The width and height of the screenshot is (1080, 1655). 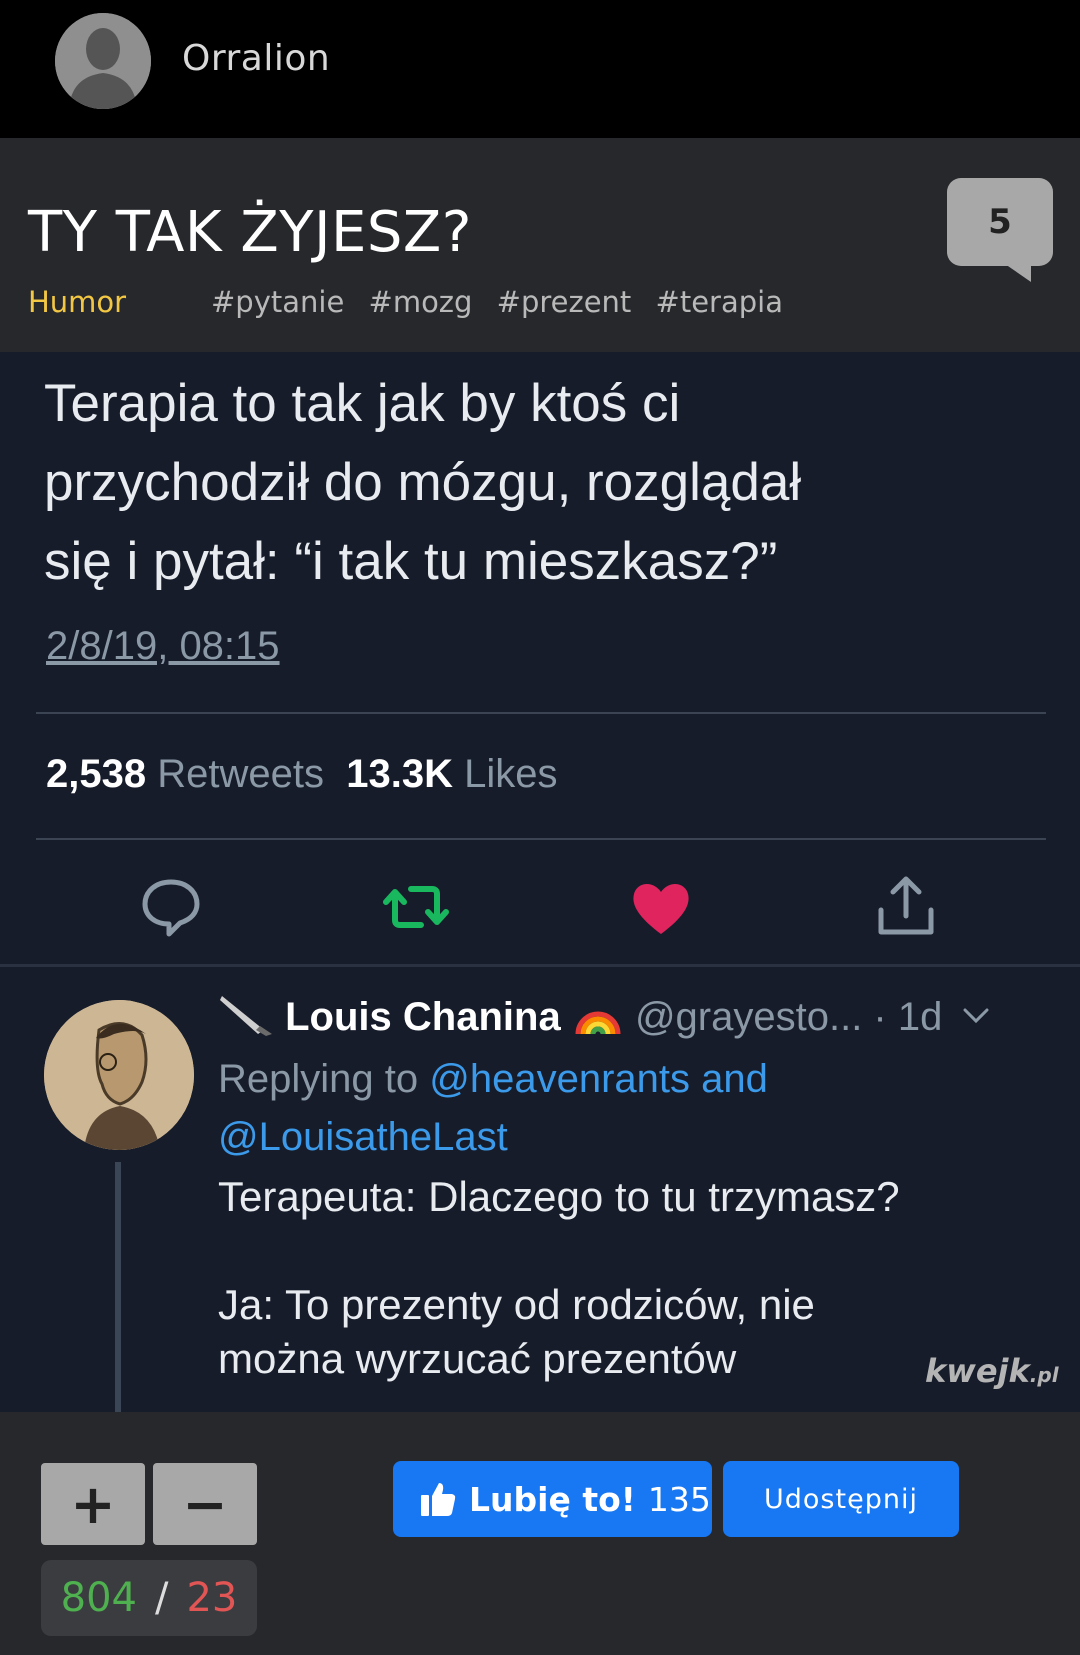 What do you see at coordinates (661, 908) in the screenshot?
I see `heart-icon` at bounding box center [661, 908].